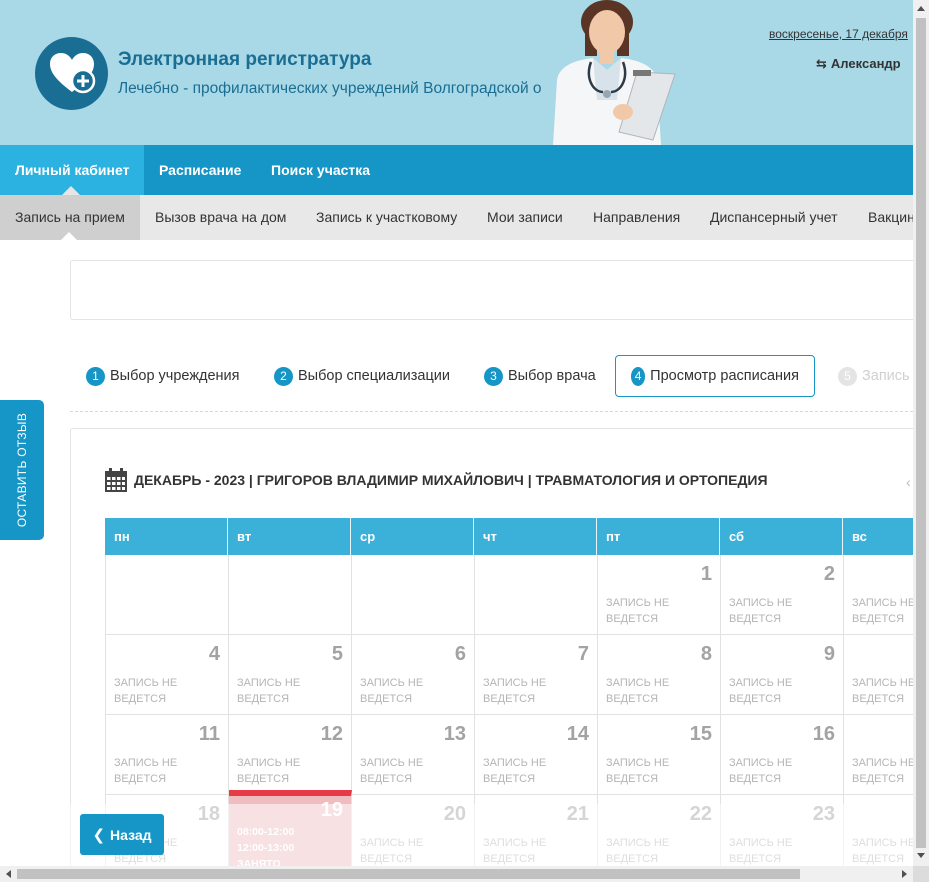 The width and height of the screenshot is (929, 882). I want to click on calendar-day-cell: 12 ЗАПИСЬ НЕ ВЕДЕТСЯ, so click(290, 755).